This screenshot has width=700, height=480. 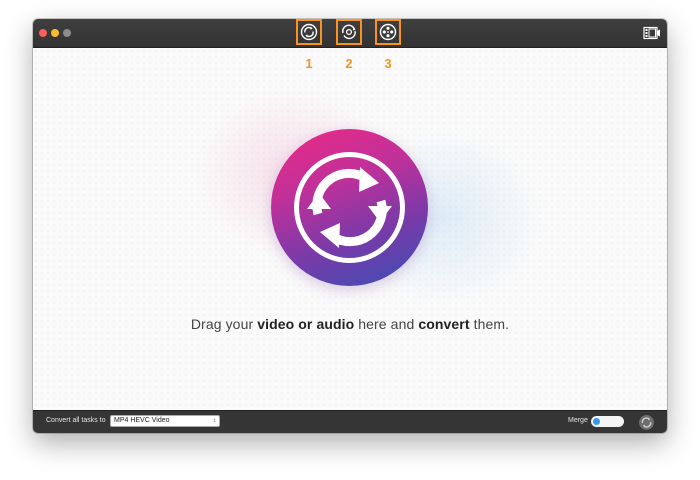 I want to click on film-tool-button, so click(x=388, y=32).